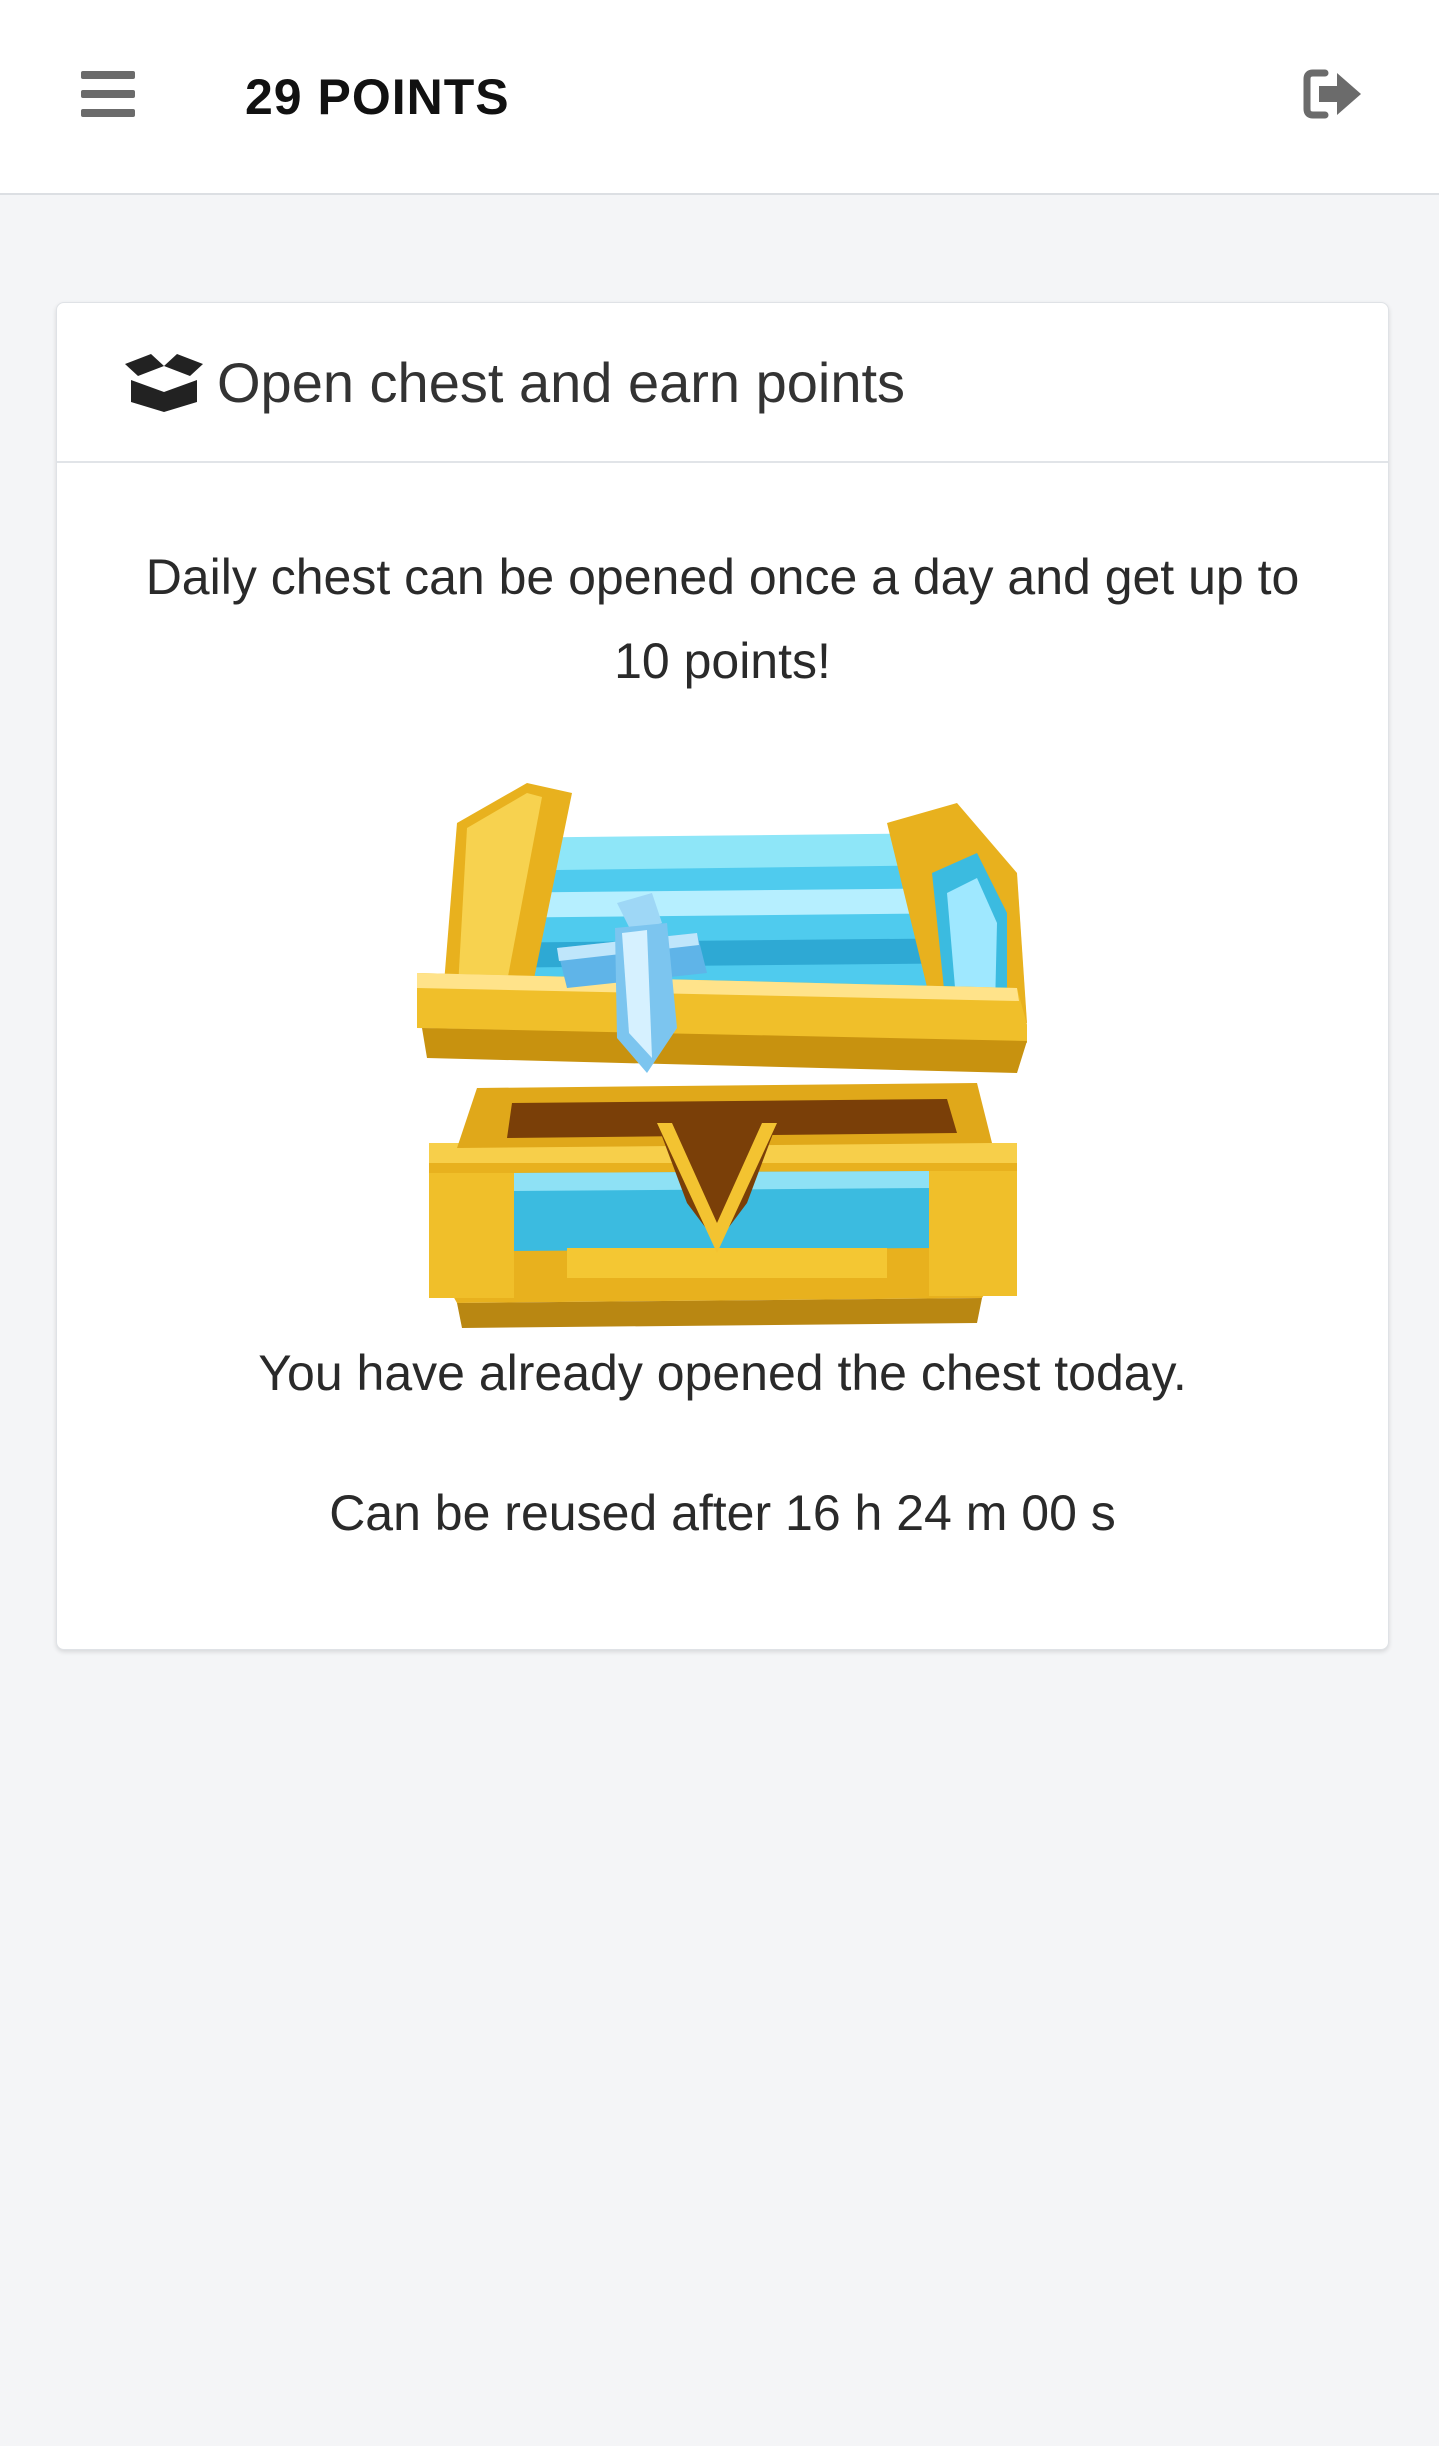 This screenshot has width=1439, height=2446. I want to click on points-counter: 29 POINTS, so click(377, 97).